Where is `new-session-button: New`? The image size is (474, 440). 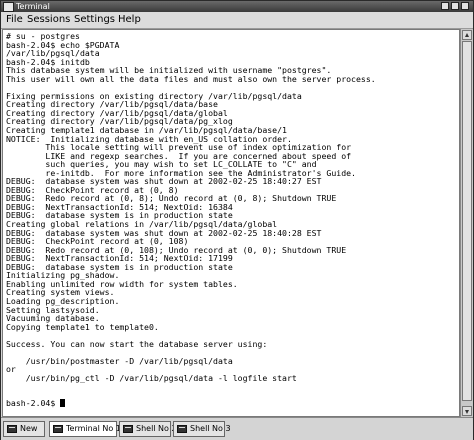
new-session-button: New is located at coordinates (24, 429).